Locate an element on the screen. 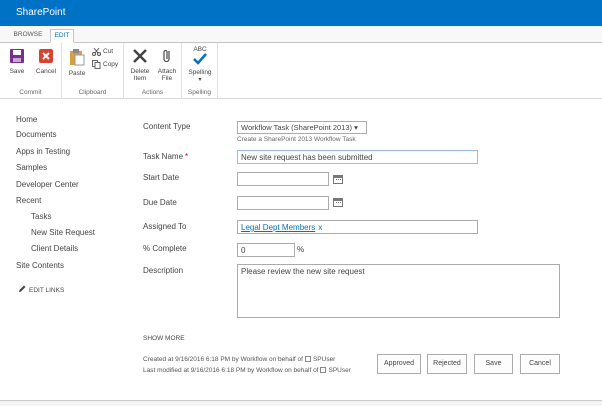 The width and height of the screenshot is (602, 406). nav-item-apps-in-testing: Apps in Testing is located at coordinates (43, 151).